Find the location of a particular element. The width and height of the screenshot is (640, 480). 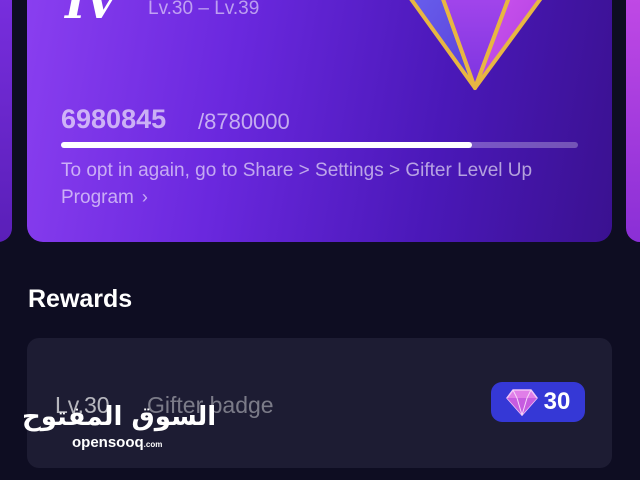

progress-target-value: /8780000 is located at coordinates (244, 121).